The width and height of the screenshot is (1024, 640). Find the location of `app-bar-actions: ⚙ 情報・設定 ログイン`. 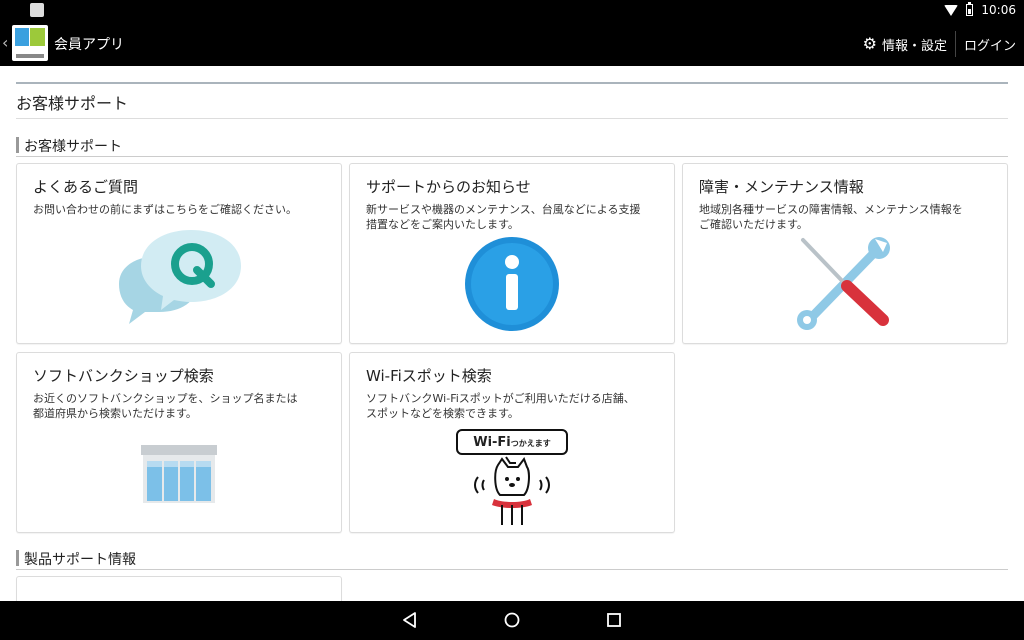

app-bar-actions: ⚙ 情報・設定 ログイン is located at coordinates (939, 44).